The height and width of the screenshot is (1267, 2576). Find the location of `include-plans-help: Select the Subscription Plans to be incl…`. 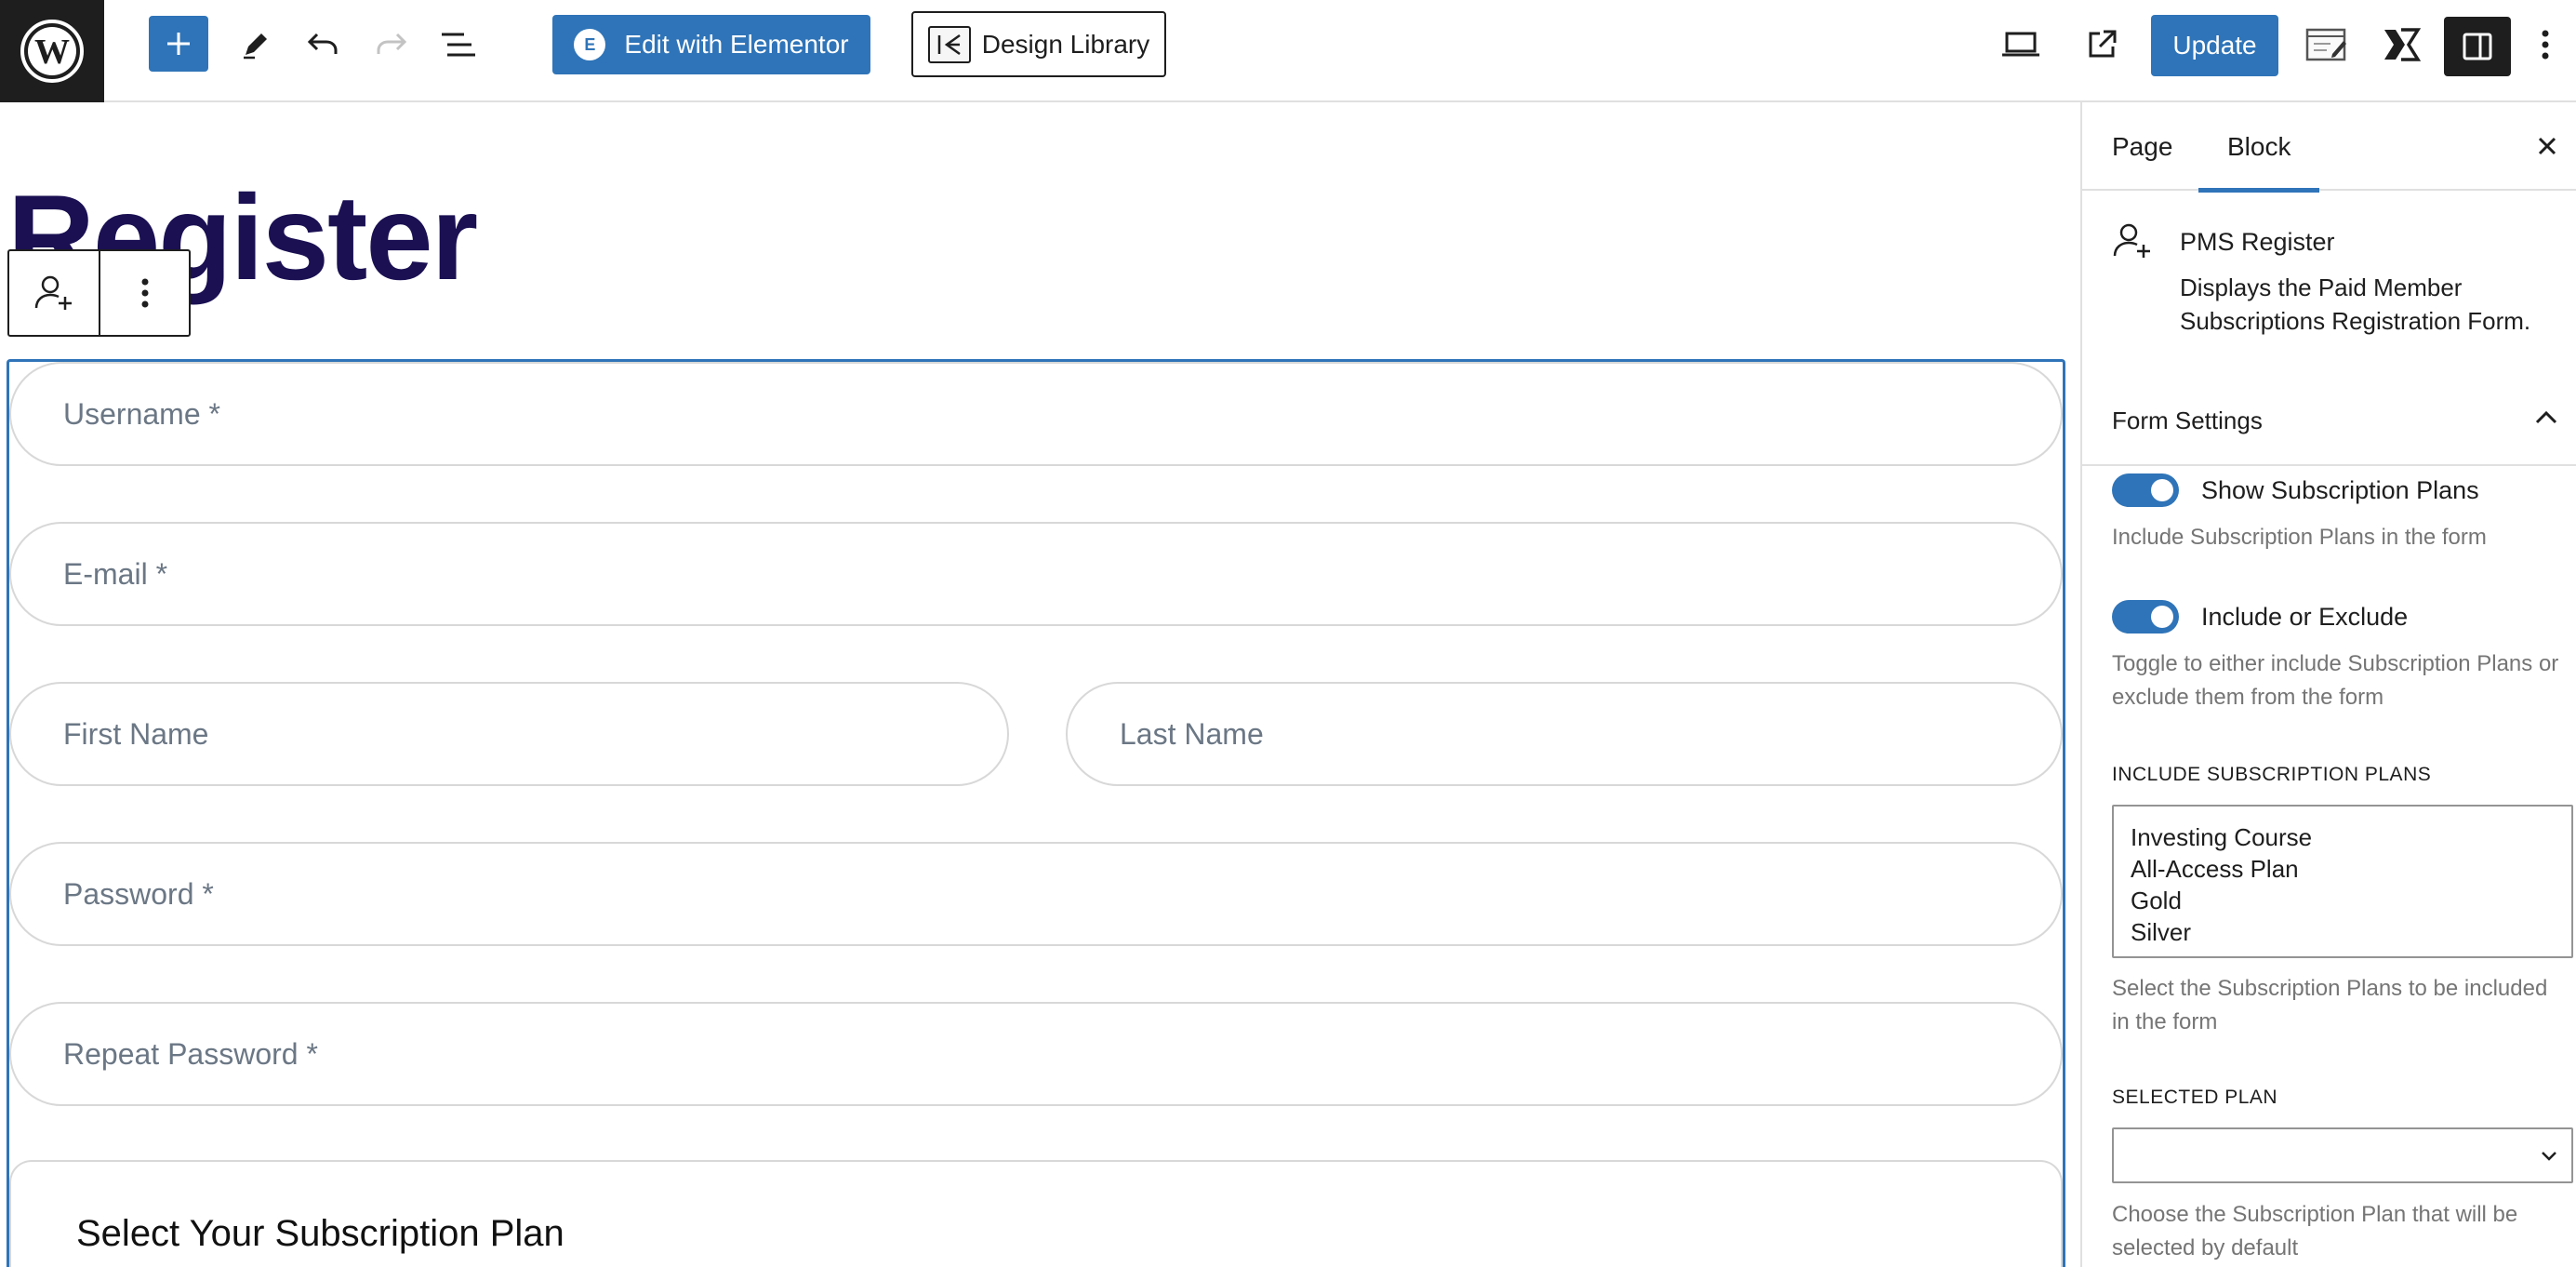

include-plans-help: Select the Subscription Plans to be incl… is located at coordinates (2330, 1005).